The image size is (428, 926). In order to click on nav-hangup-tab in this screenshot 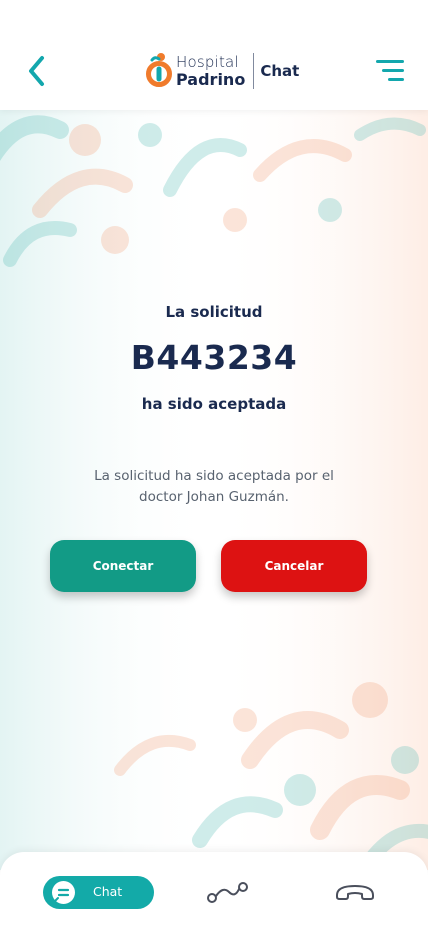, I will do `click(355, 892)`.